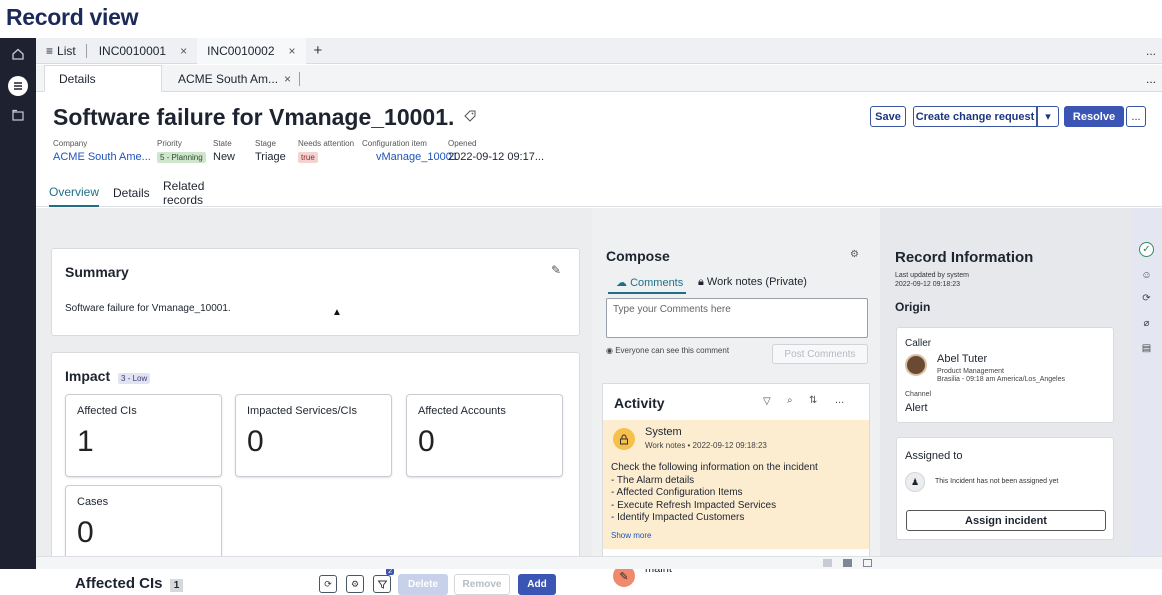 The image size is (1162, 595). I want to click on add-button: Add, so click(537, 584).